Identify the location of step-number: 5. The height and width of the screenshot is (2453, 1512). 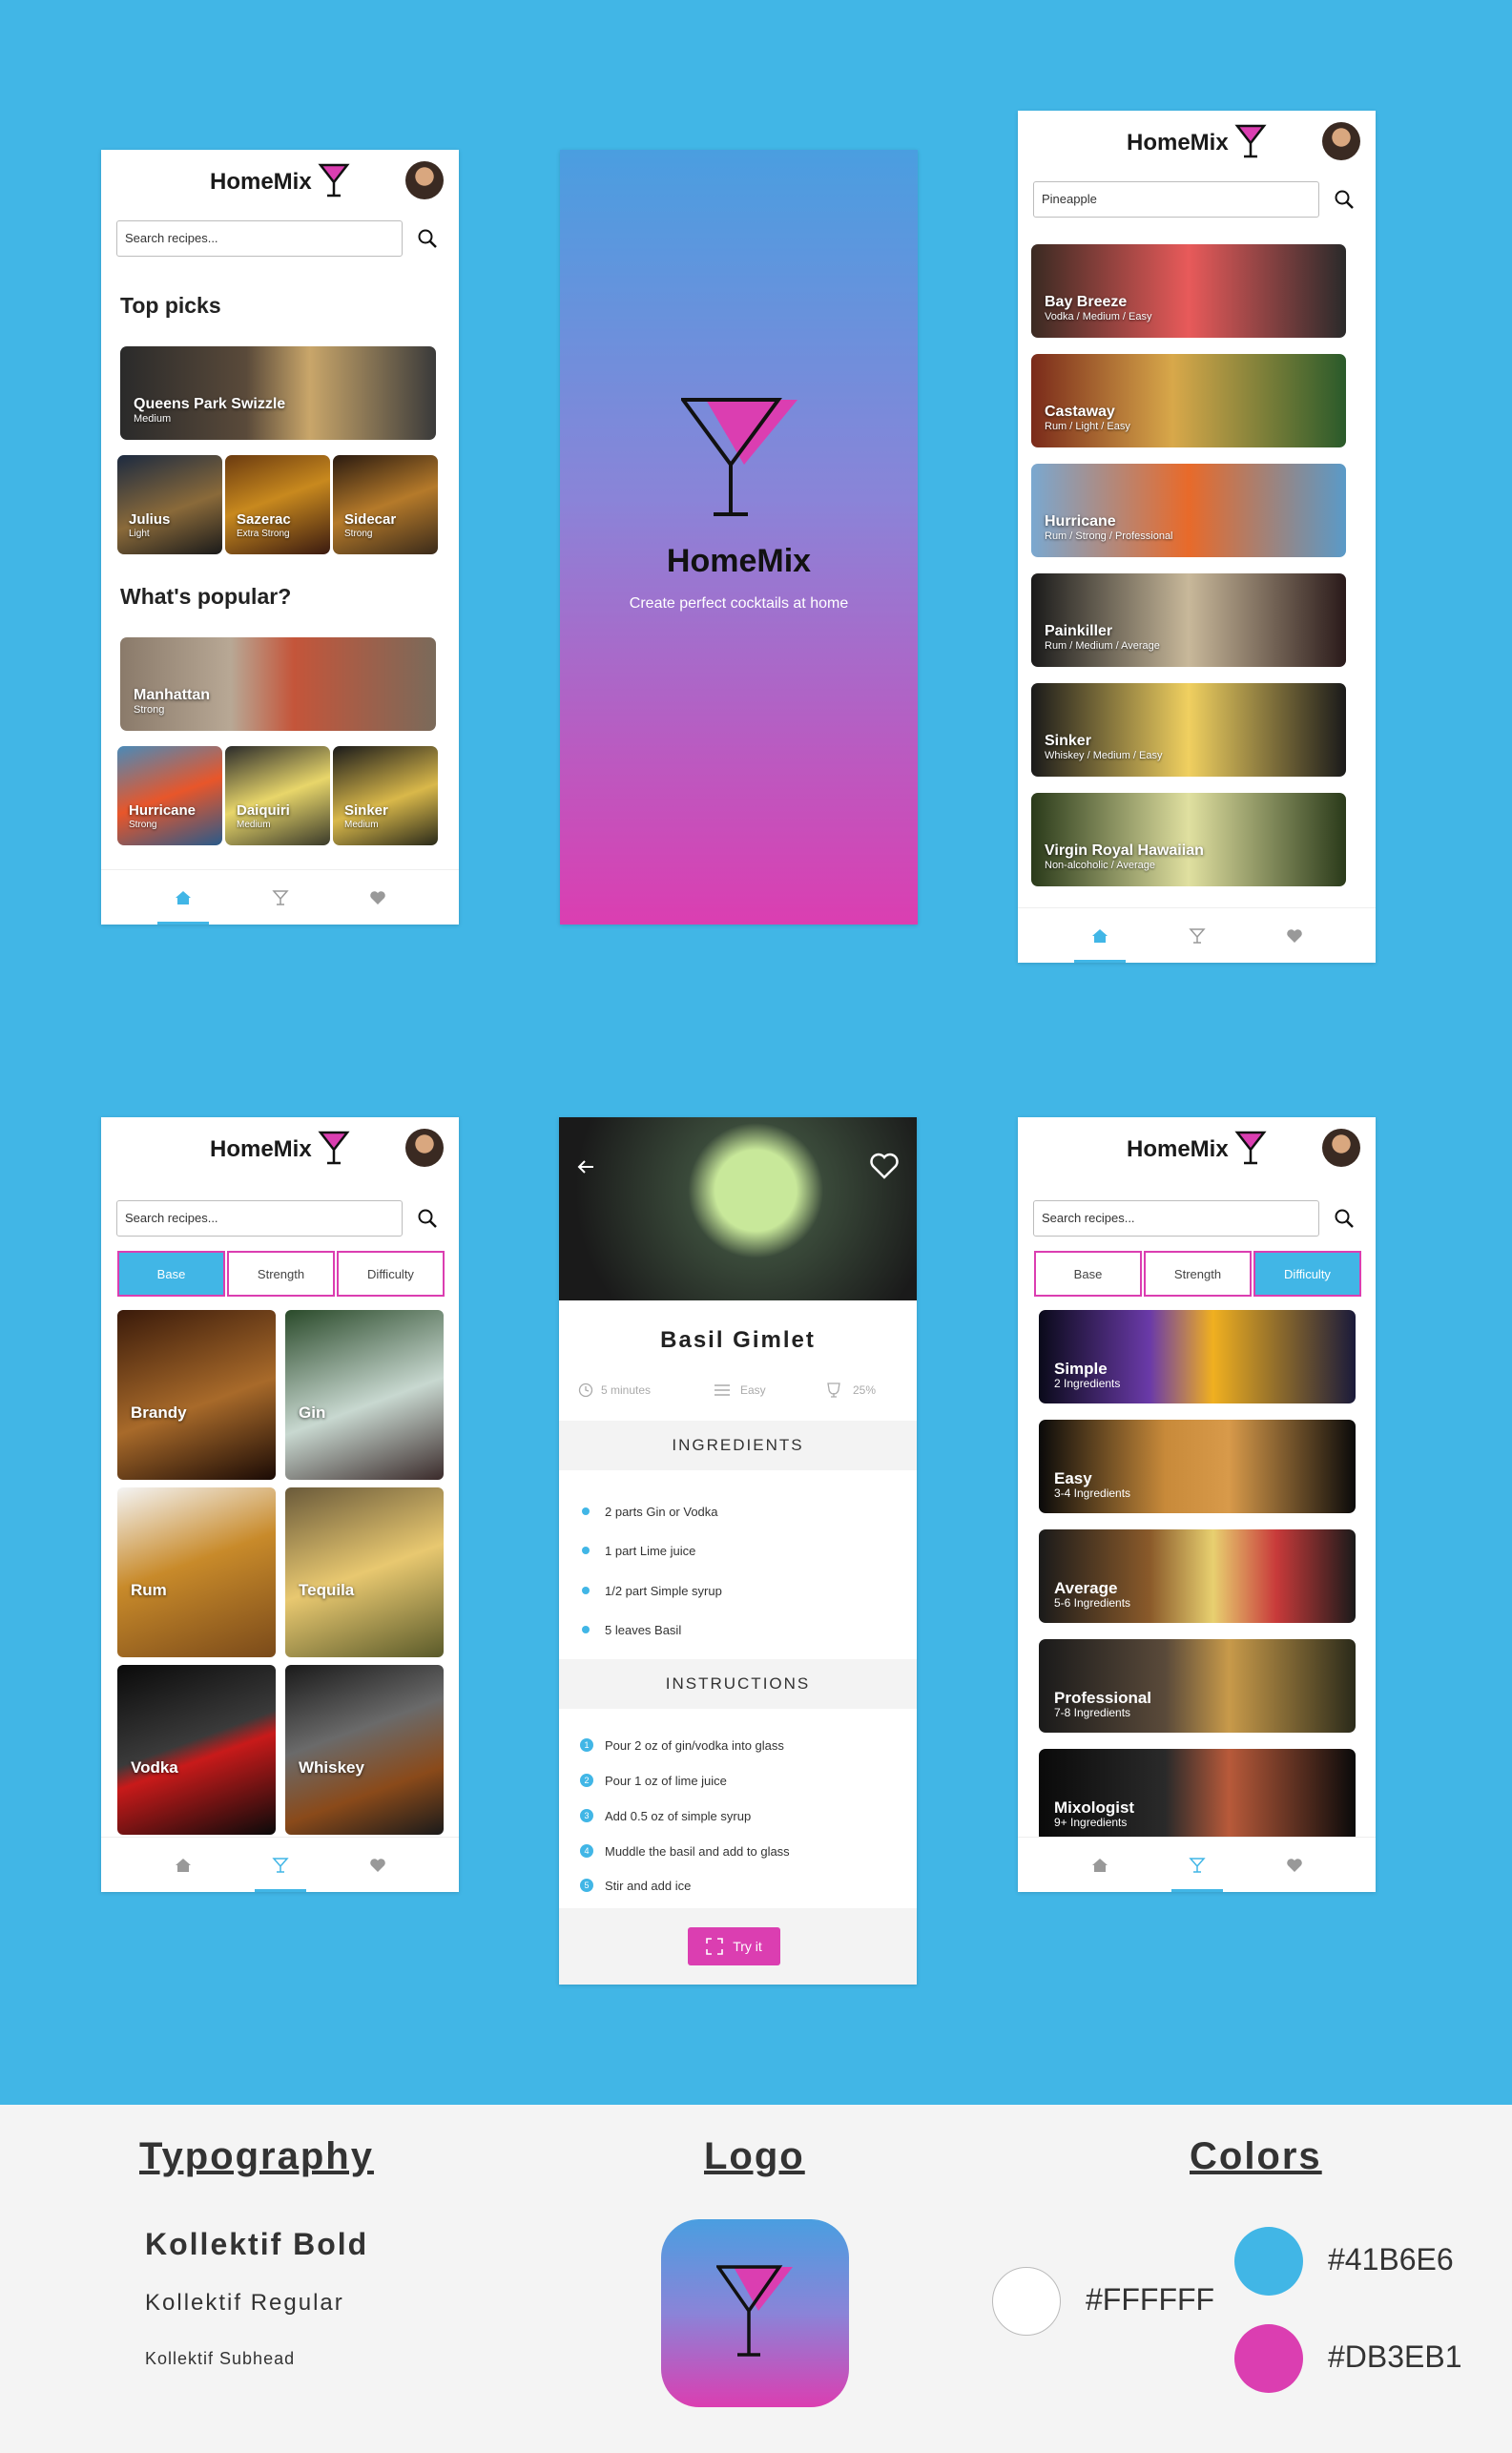
(586, 1885).